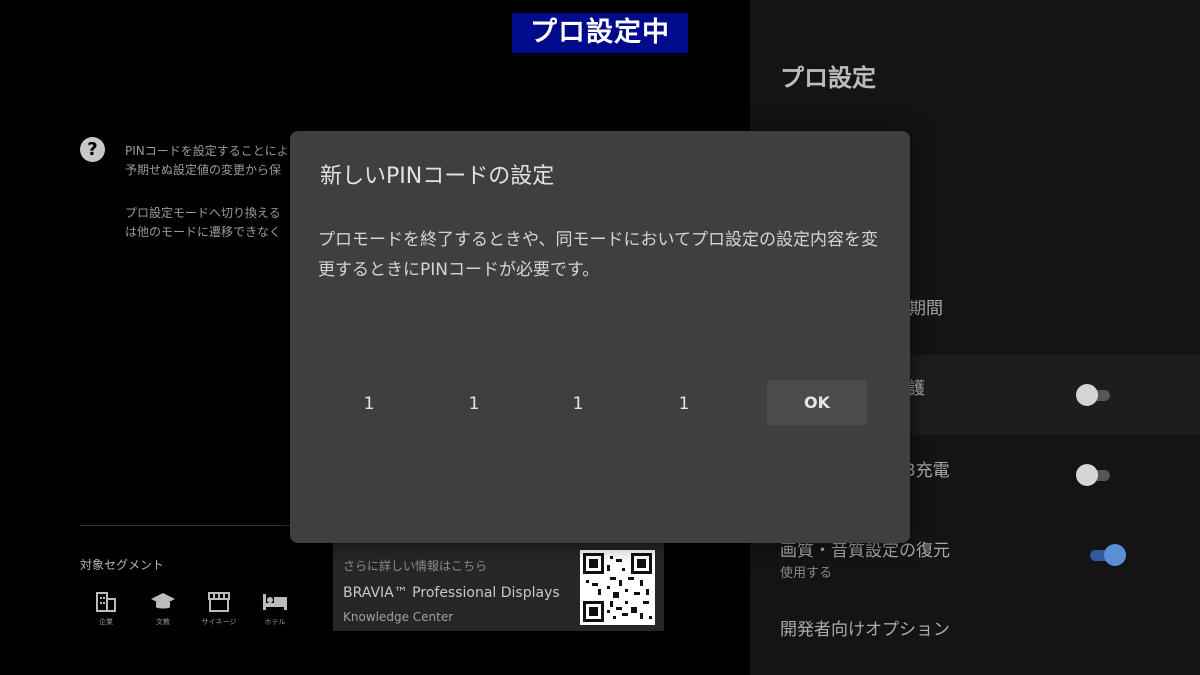  What do you see at coordinates (817, 402) in the screenshot?
I see `ok-button: OK` at bounding box center [817, 402].